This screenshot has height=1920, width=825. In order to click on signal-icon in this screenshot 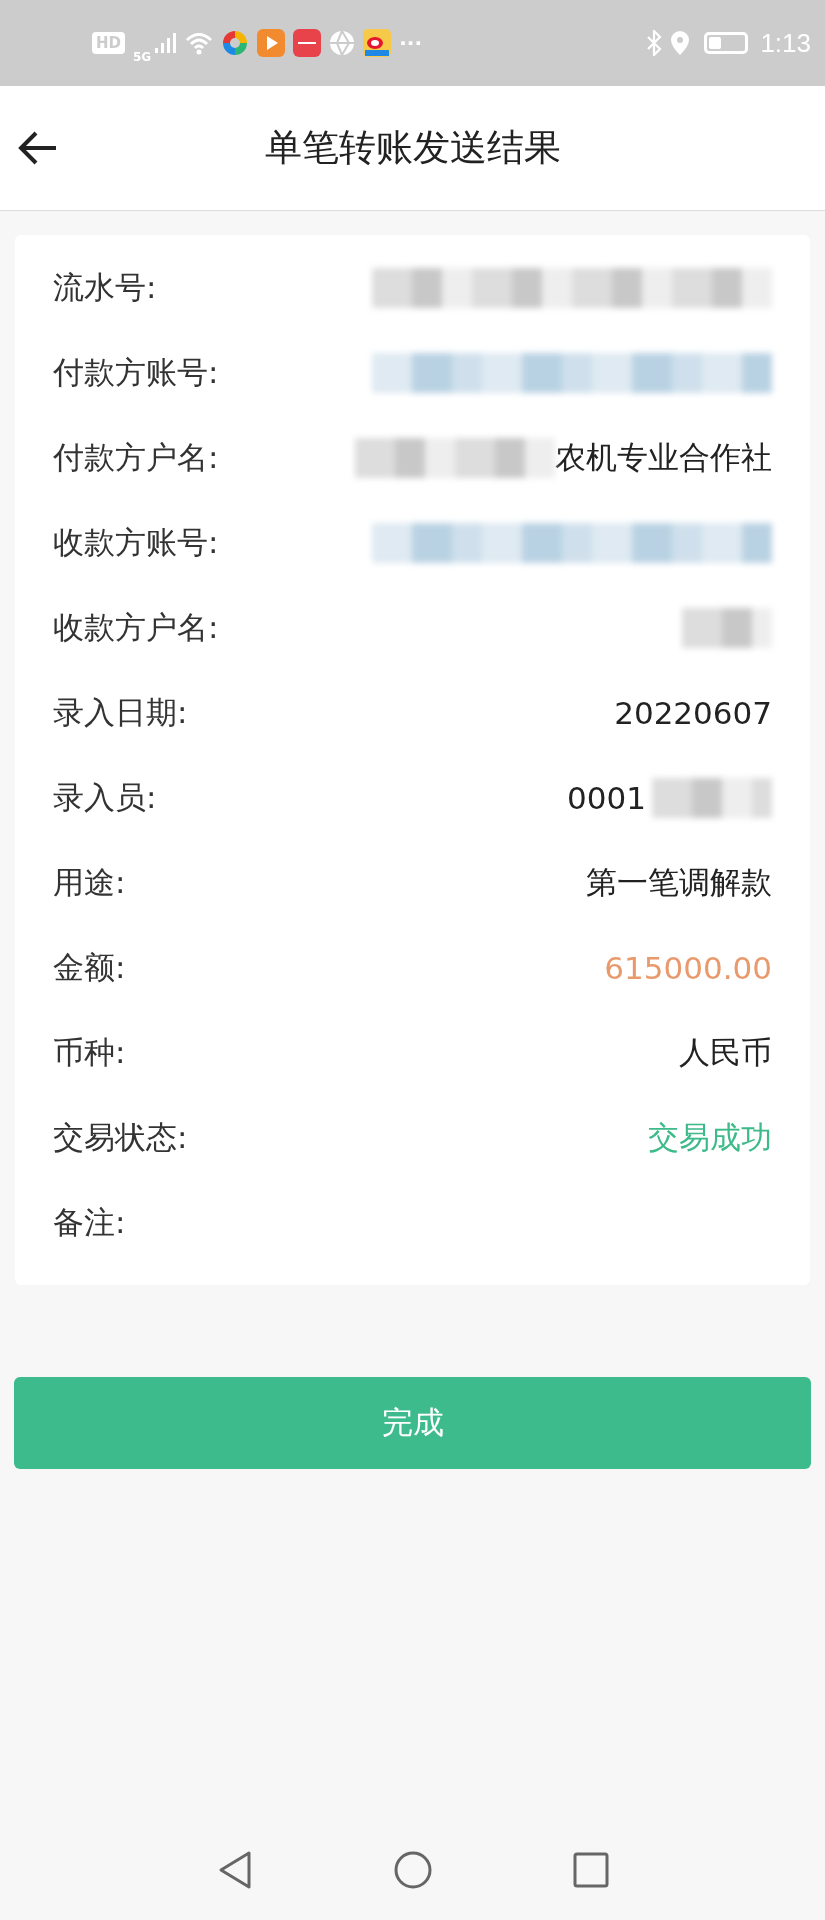, I will do `click(165, 43)`.